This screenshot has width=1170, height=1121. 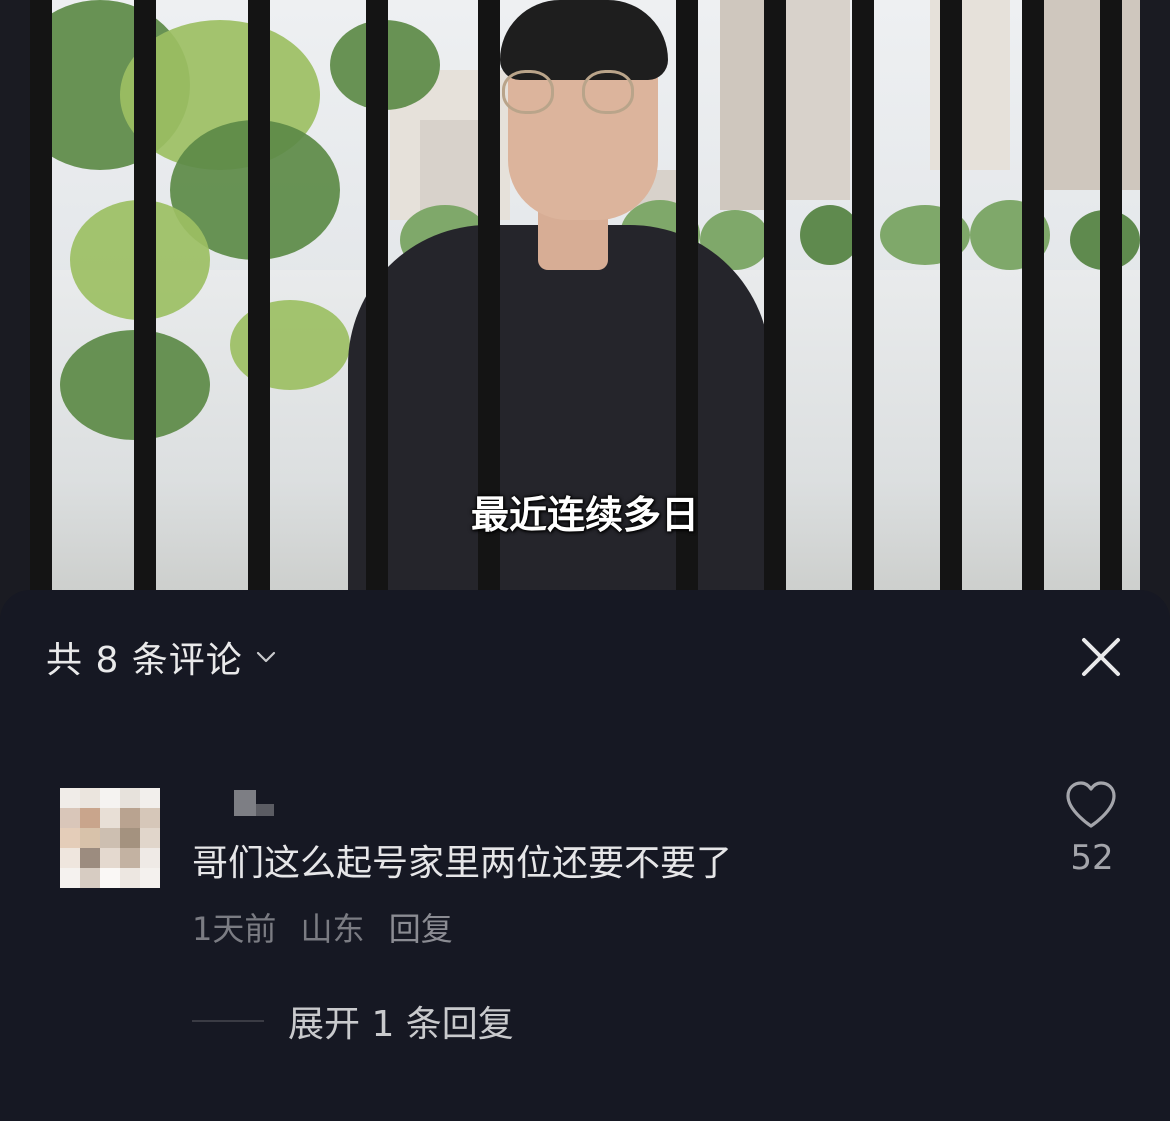 What do you see at coordinates (462, 863) in the screenshot?
I see `comment-text: 哥们这么起号家里两位还要不要了` at bounding box center [462, 863].